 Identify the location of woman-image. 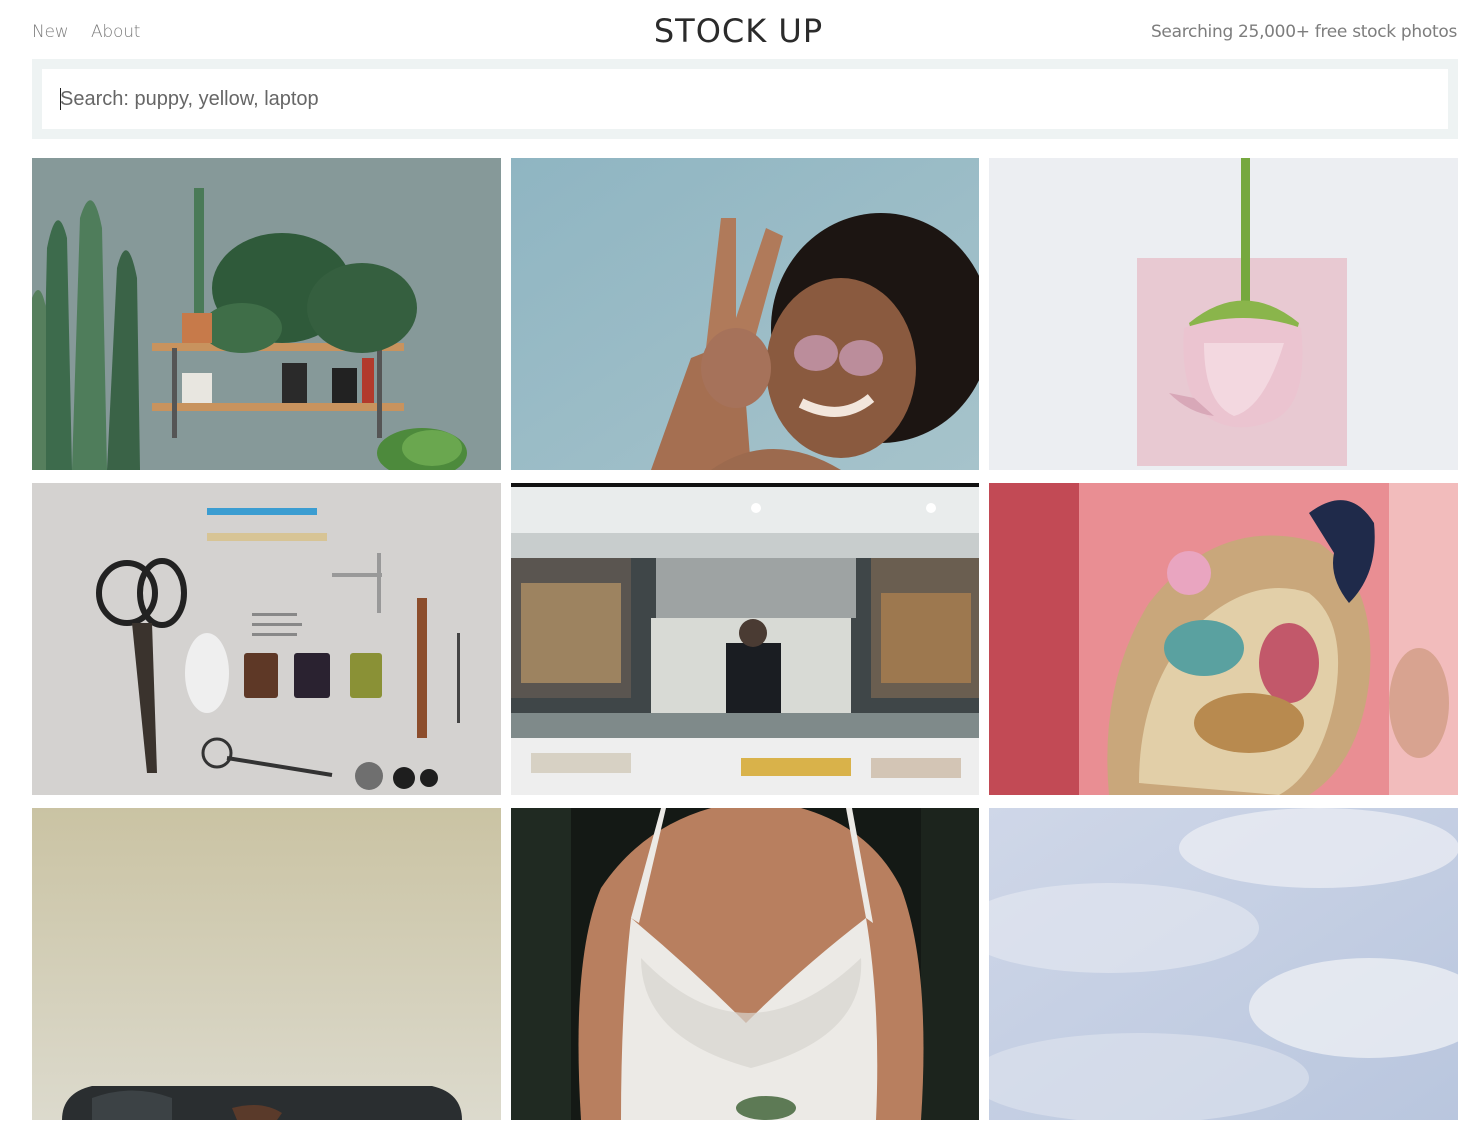
(745, 314).